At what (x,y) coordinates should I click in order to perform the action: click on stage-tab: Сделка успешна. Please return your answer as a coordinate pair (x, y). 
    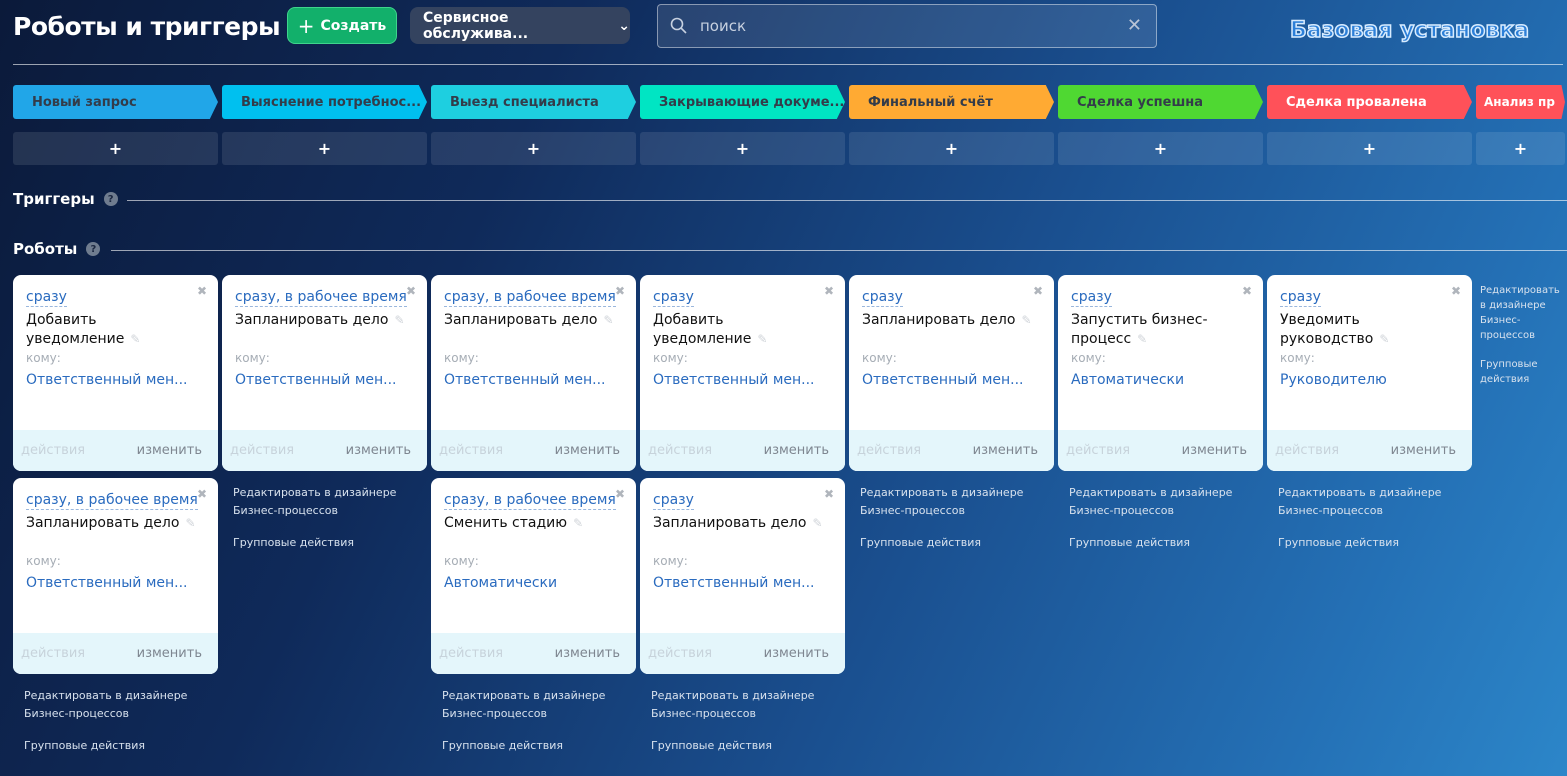
    Looking at the image, I should click on (1160, 102).